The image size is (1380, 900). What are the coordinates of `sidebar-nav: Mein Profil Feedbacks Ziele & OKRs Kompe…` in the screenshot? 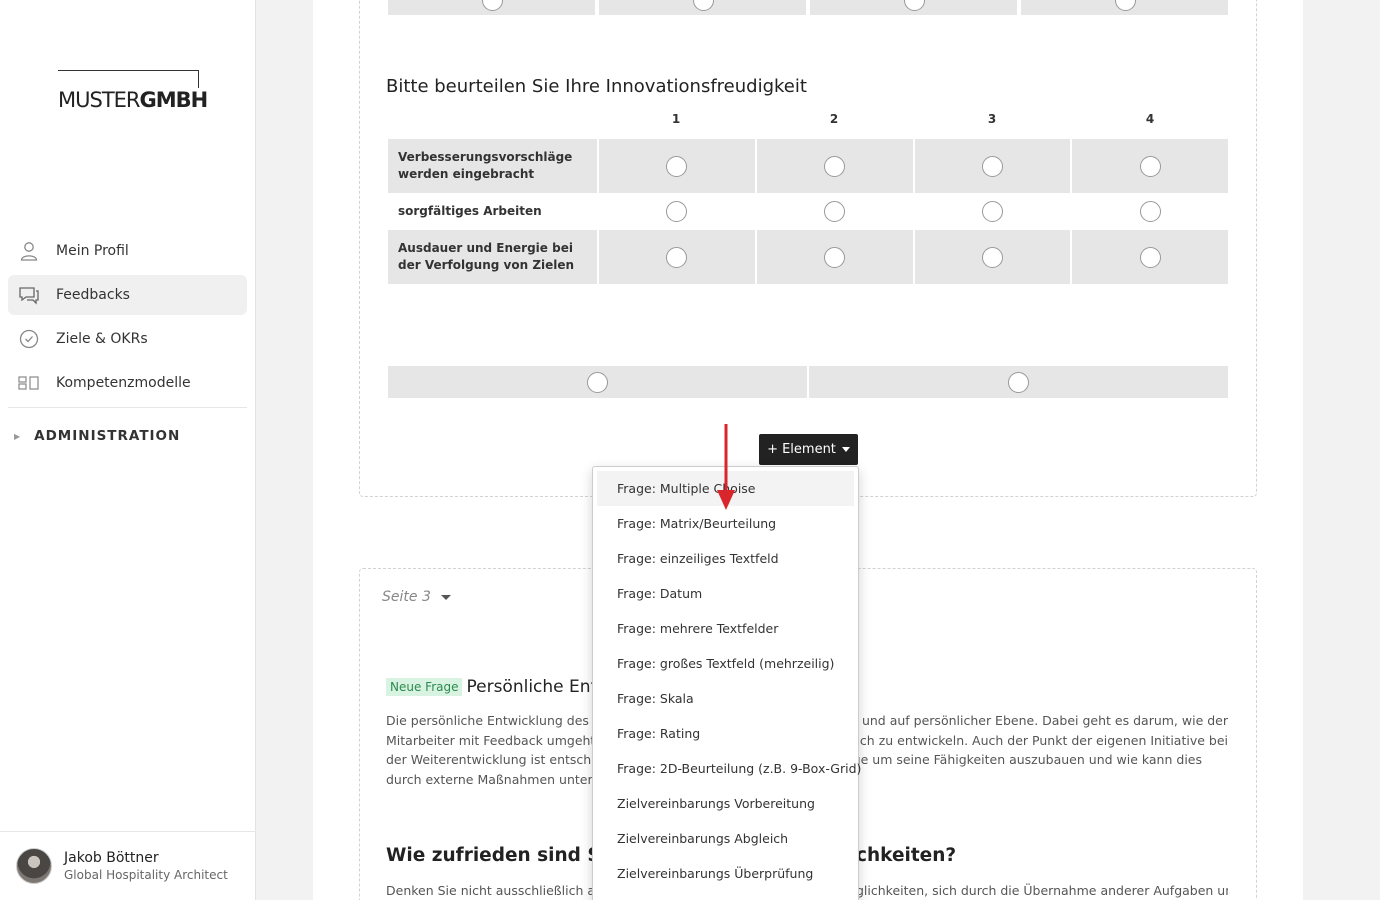 It's located at (127, 319).